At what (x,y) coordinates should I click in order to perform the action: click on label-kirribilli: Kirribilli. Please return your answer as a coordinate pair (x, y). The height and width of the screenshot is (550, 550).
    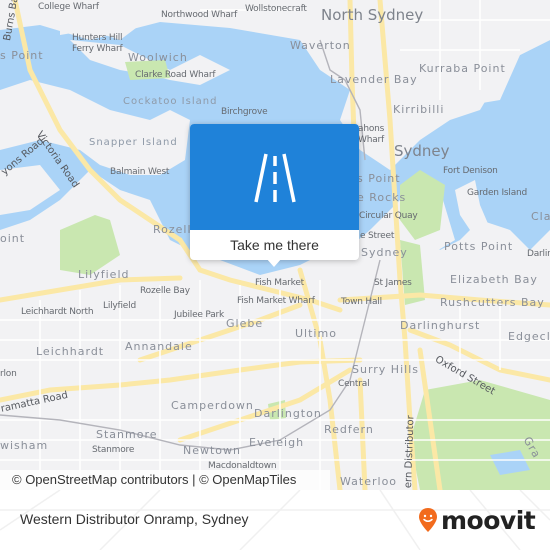
    Looking at the image, I should click on (419, 109).